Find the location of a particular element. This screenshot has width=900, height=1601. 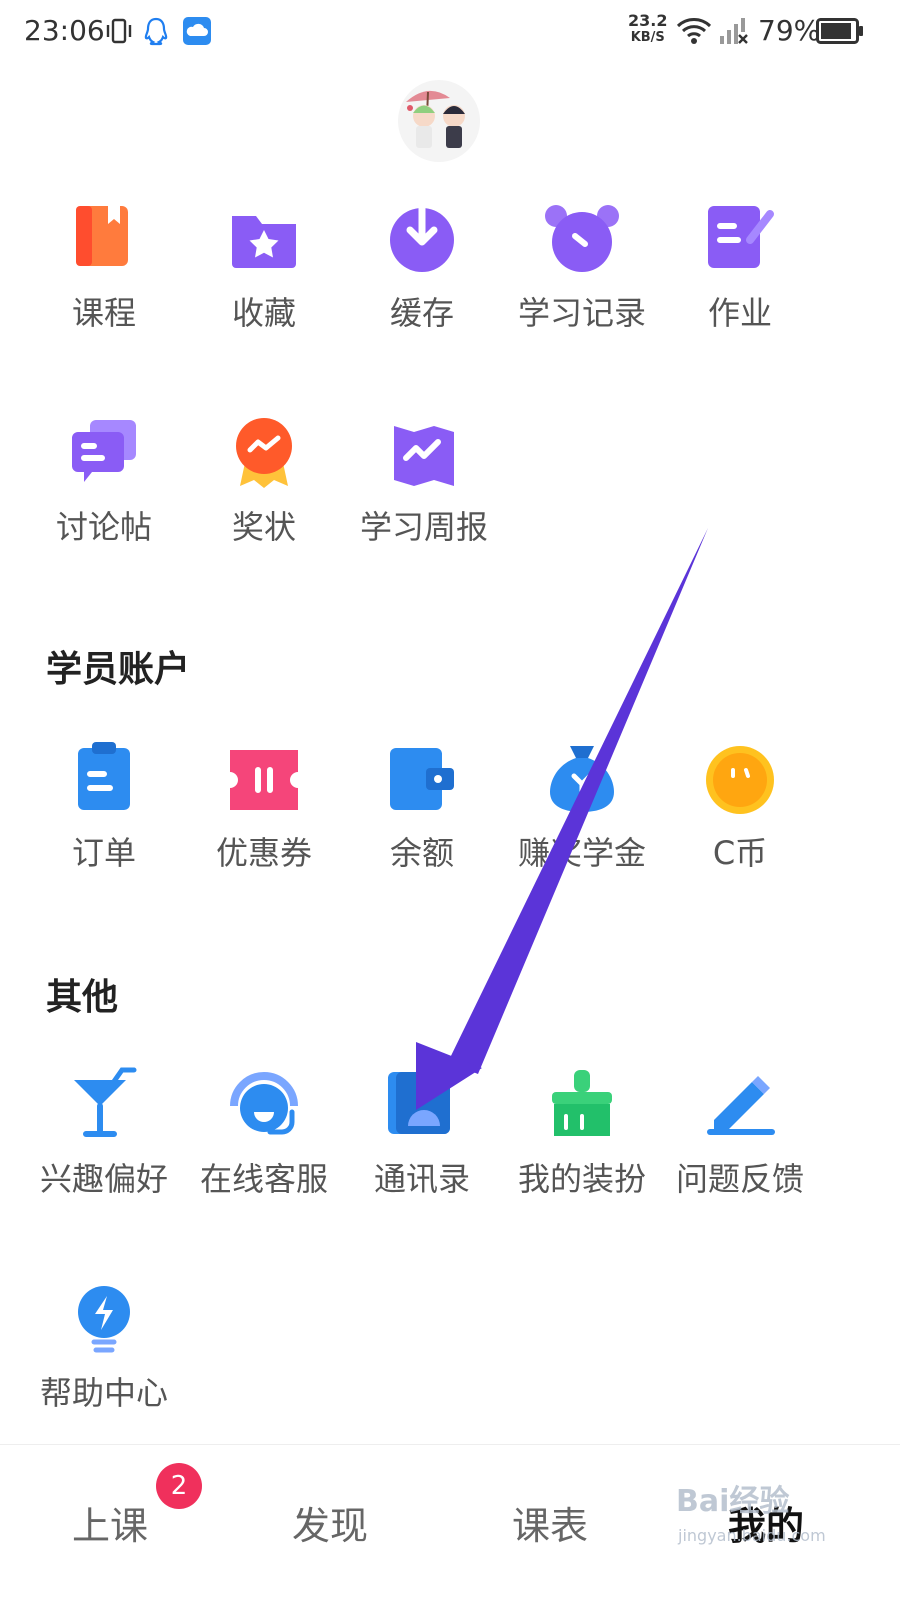

other-item-dress-up: 我的装扮 is located at coordinates (582, 1156).